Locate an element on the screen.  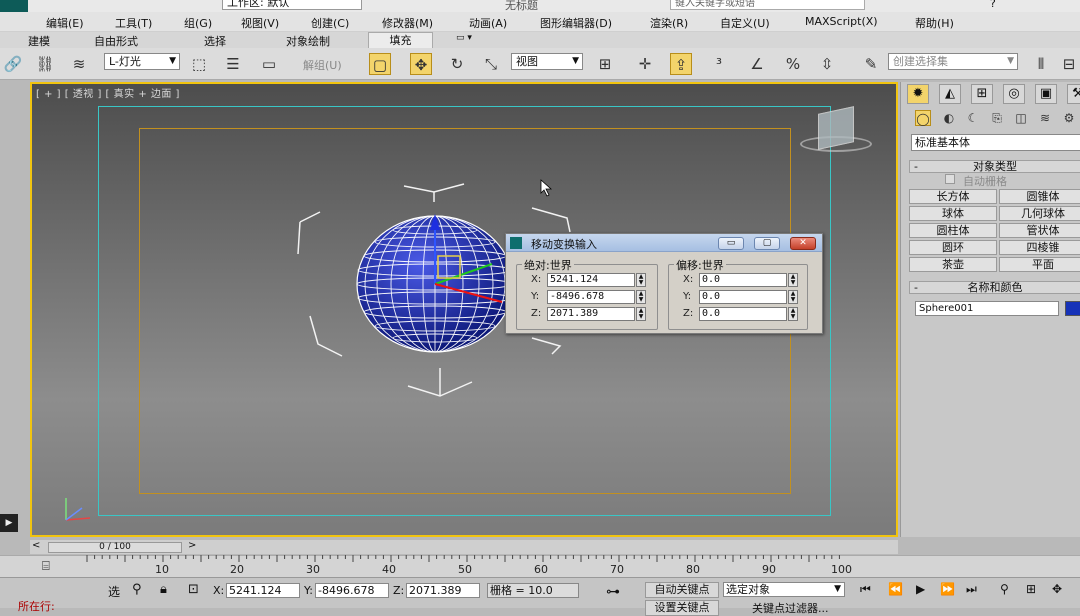
ribbon-tab-freeform: 自由形式 is located at coordinates (116, 41).